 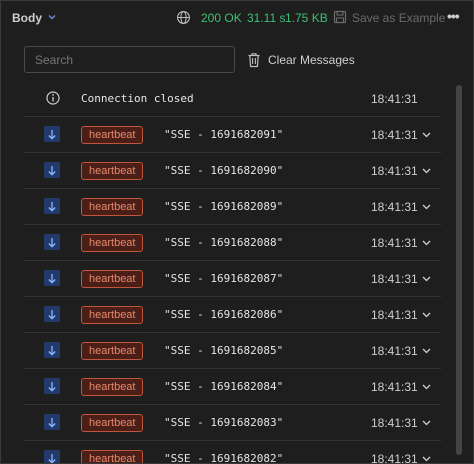 I want to click on message-data: "SSE - 1691682087", so click(x=224, y=278).